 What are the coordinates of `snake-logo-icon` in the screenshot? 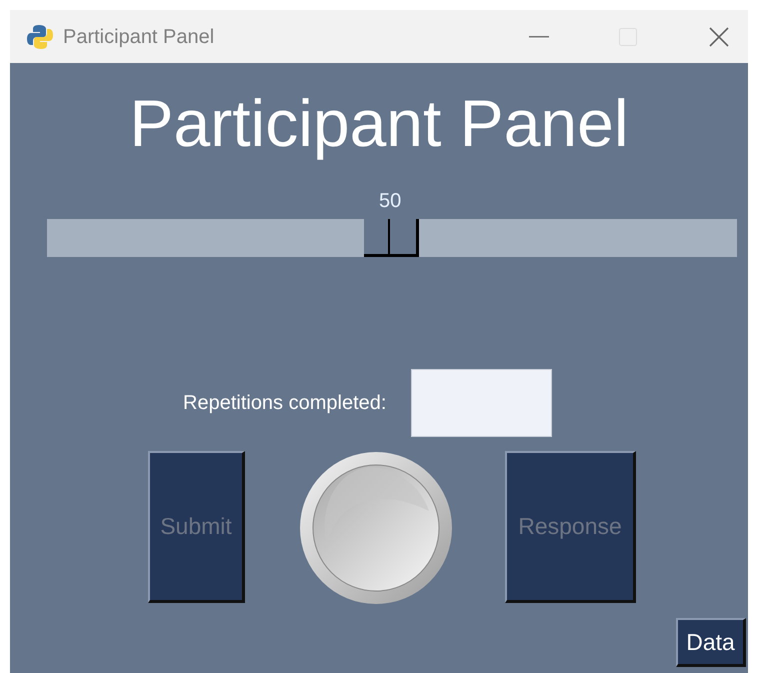 It's located at (40, 36).